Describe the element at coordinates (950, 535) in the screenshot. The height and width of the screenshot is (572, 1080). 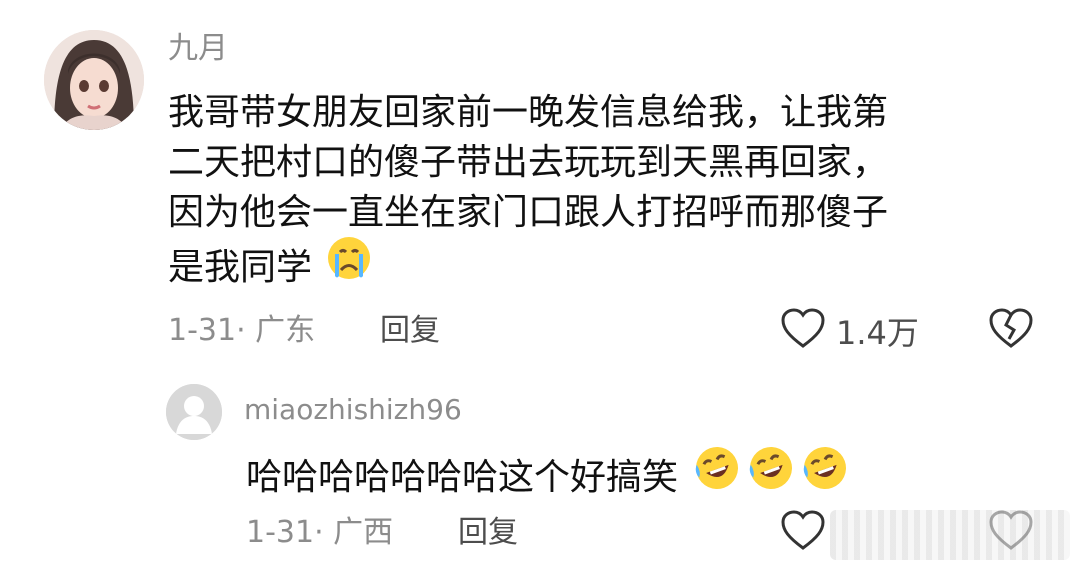
I see `obscured-region` at that location.